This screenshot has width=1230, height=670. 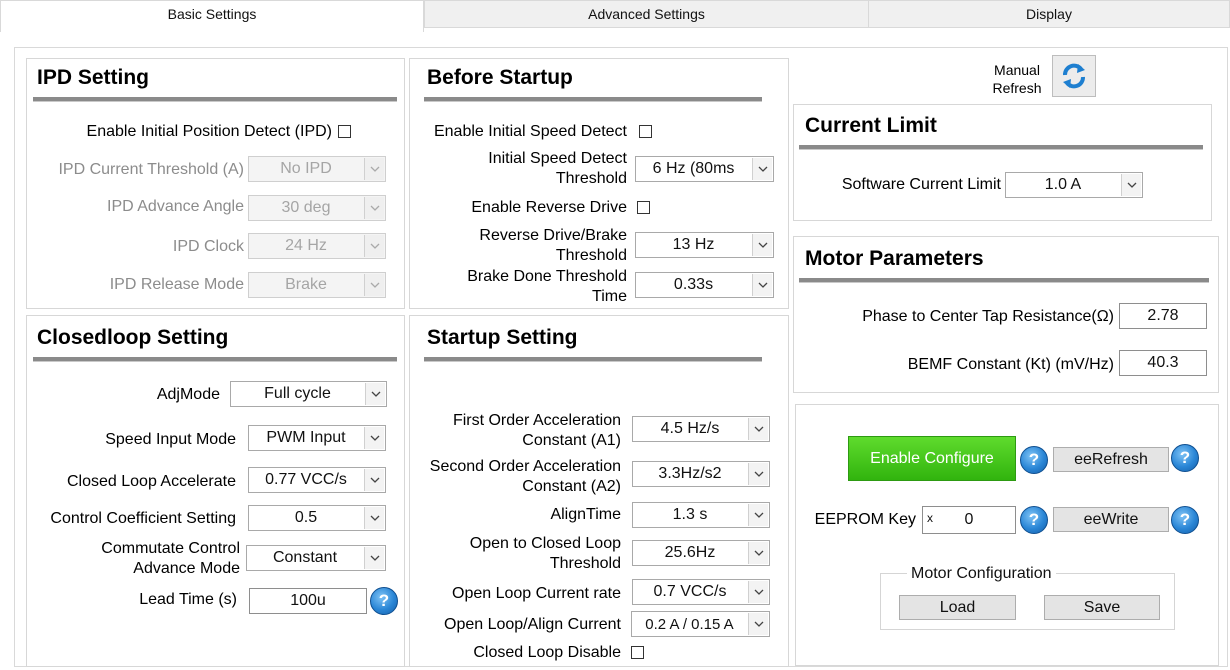 I want to click on align-time-select: 1.3 s, so click(x=701, y=515).